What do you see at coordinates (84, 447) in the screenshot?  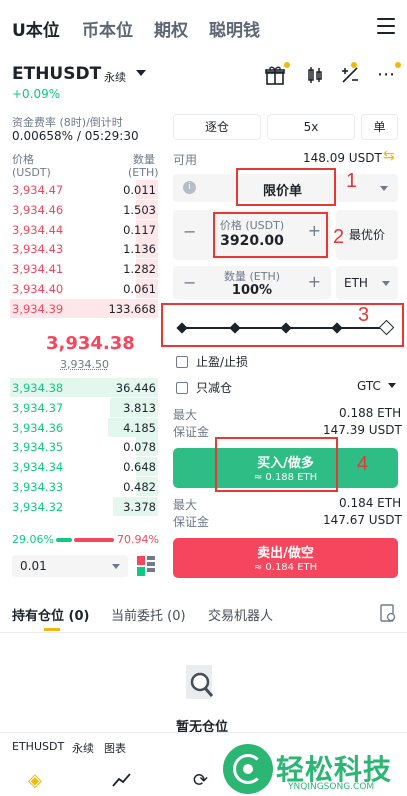 I see `orderbook-row: 3,934.35 0.078` at bounding box center [84, 447].